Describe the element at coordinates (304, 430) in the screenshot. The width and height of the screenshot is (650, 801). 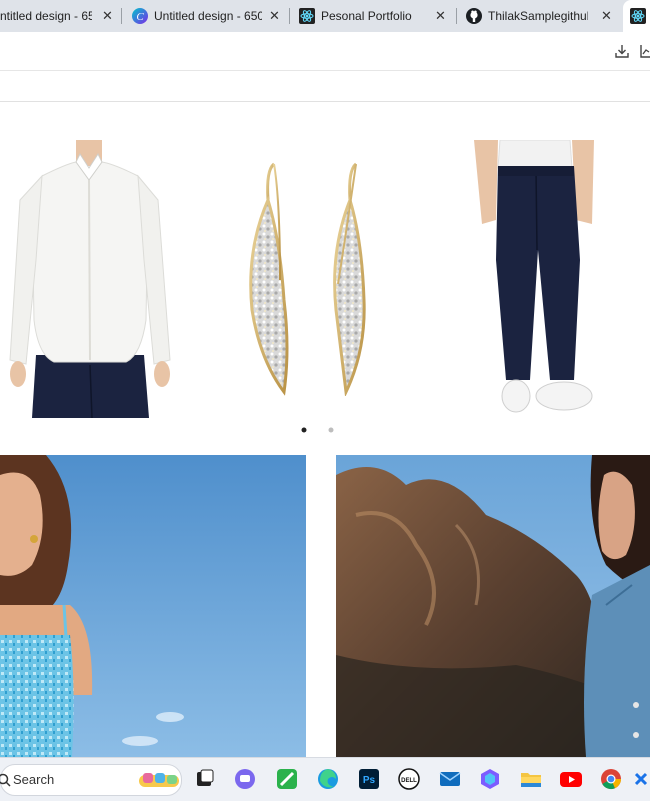
I see `carousel-dot-active` at that location.